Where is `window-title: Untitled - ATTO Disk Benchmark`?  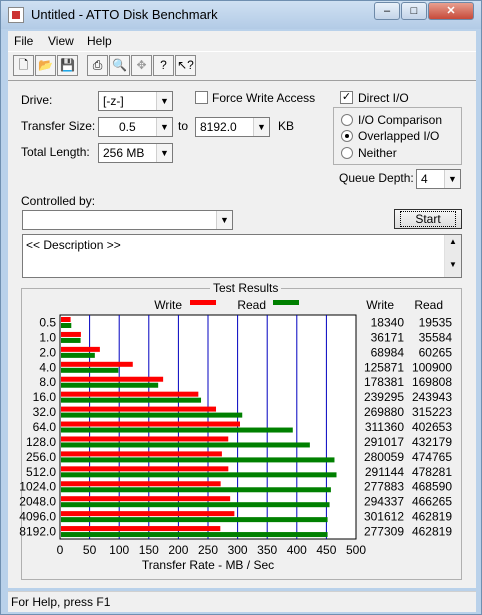 window-title: Untitled - ATTO Disk Benchmark is located at coordinates (124, 14).